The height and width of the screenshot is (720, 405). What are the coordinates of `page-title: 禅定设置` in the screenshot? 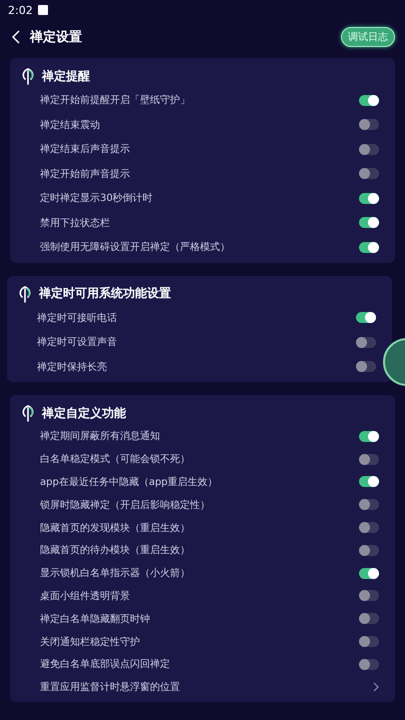 It's located at (56, 37).